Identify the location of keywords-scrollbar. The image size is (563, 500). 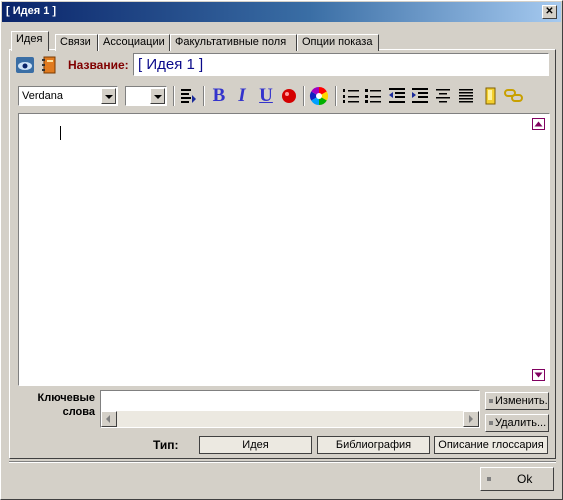
(290, 419).